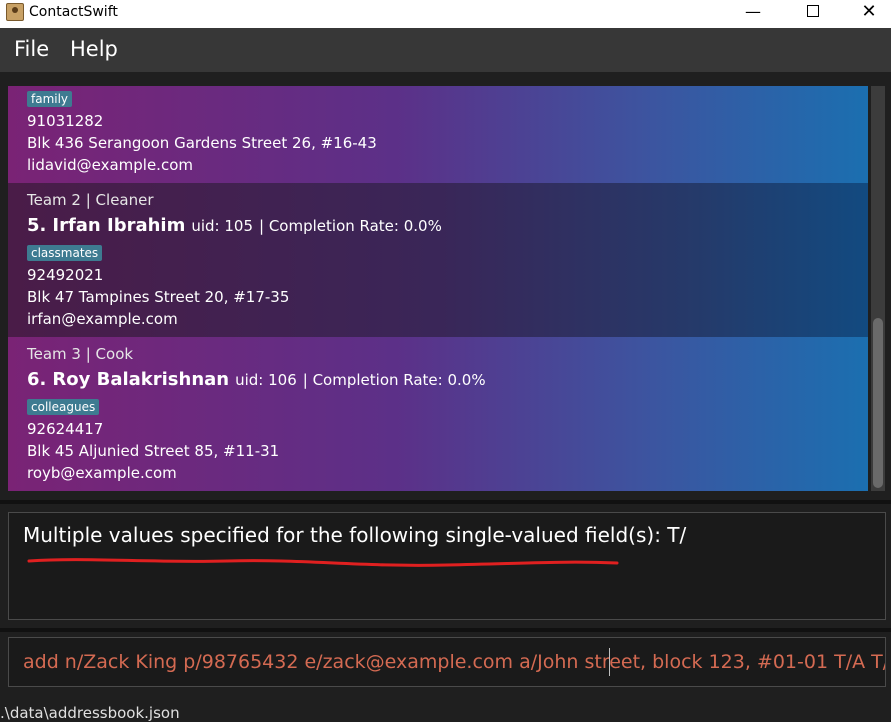 The height and width of the screenshot is (722, 891). What do you see at coordinates (50, 99) in the screenshot?
I see `tag-badge: family` at bounding box center [50, 99].